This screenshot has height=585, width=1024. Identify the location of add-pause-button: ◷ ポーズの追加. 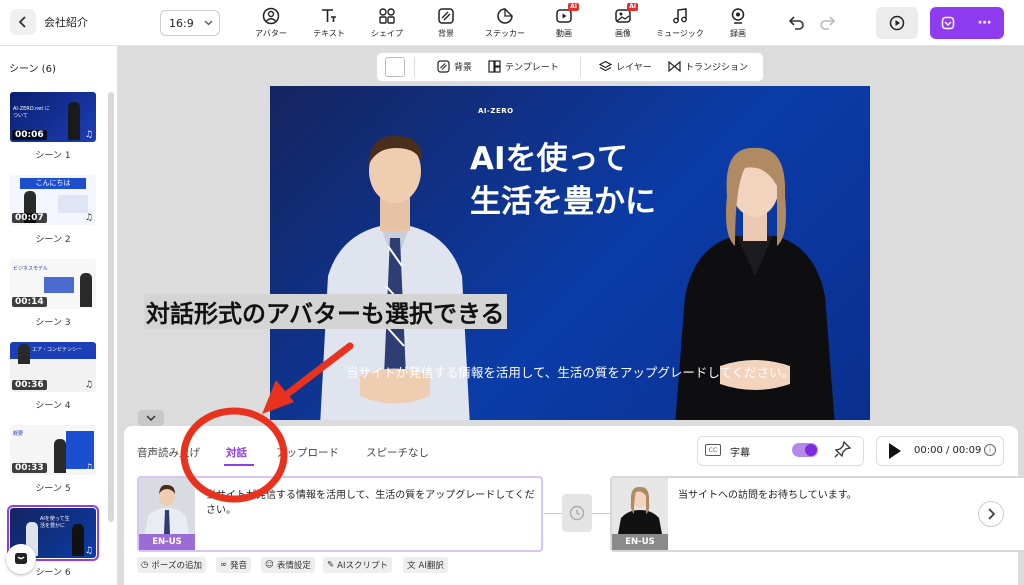
(171, 565).